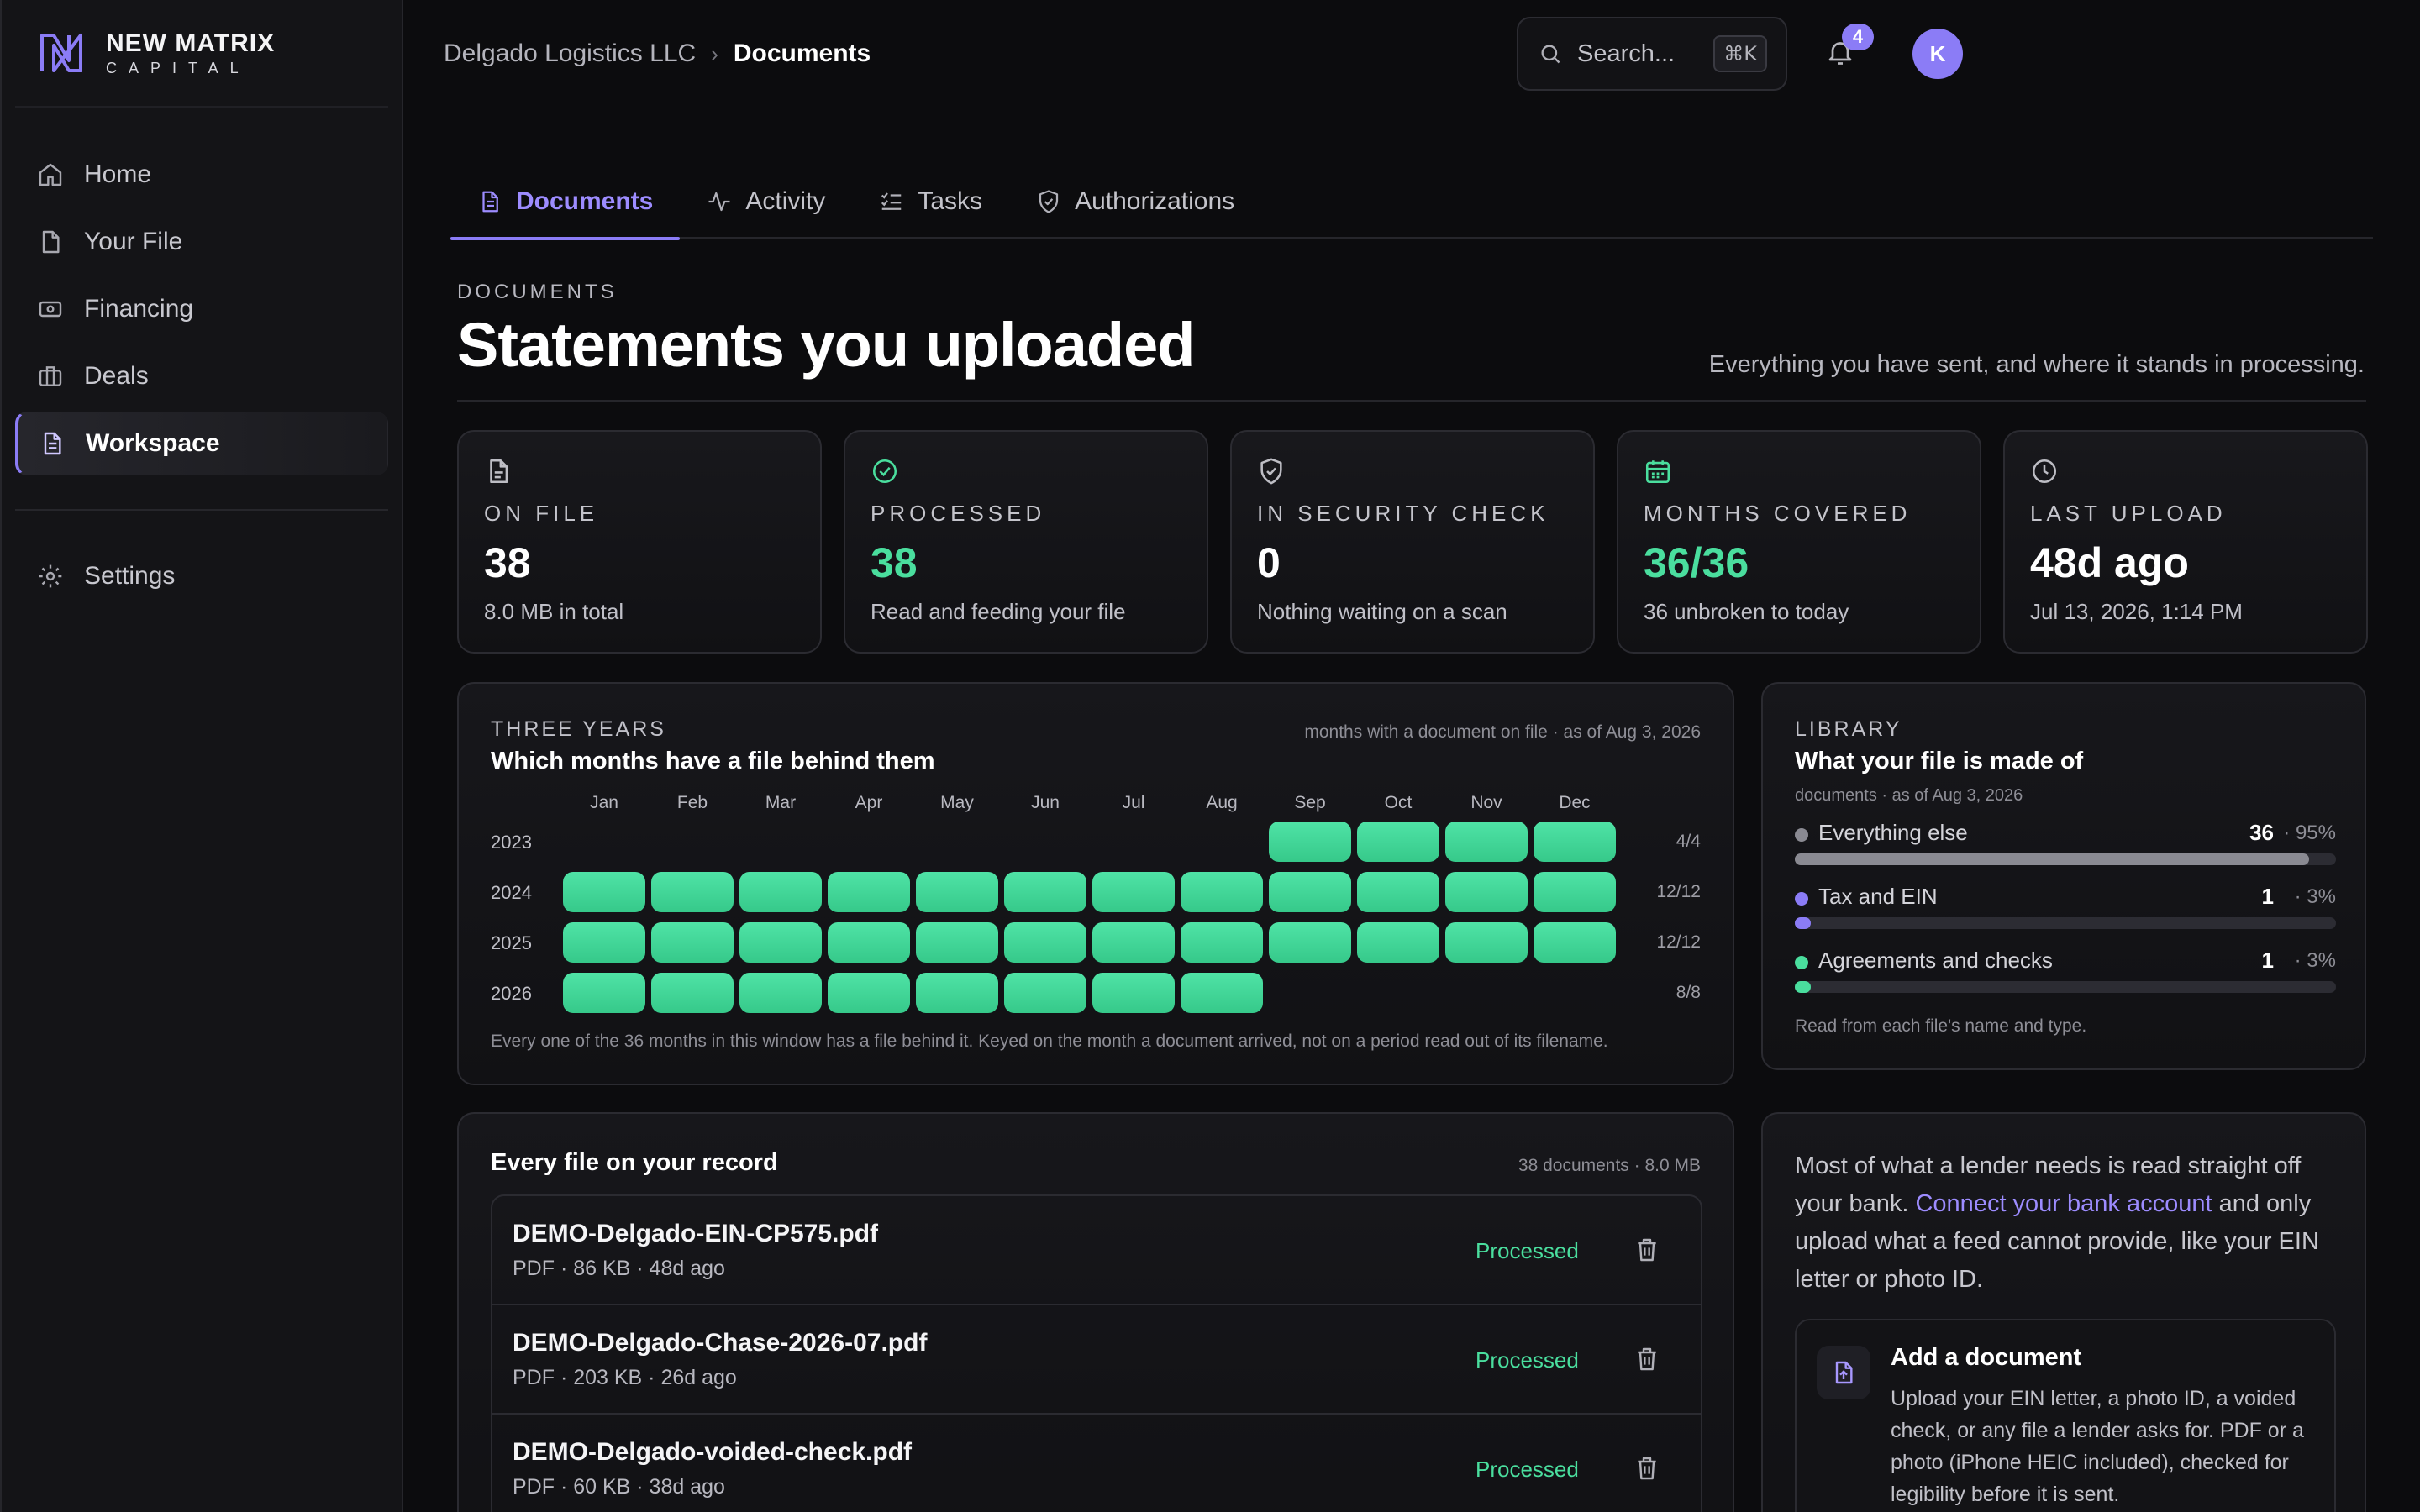 This screenshot has height=1512, width=2420. Describe the element at coordinates (61, 53) in the screenshot. I see `logo-icon` at that location.